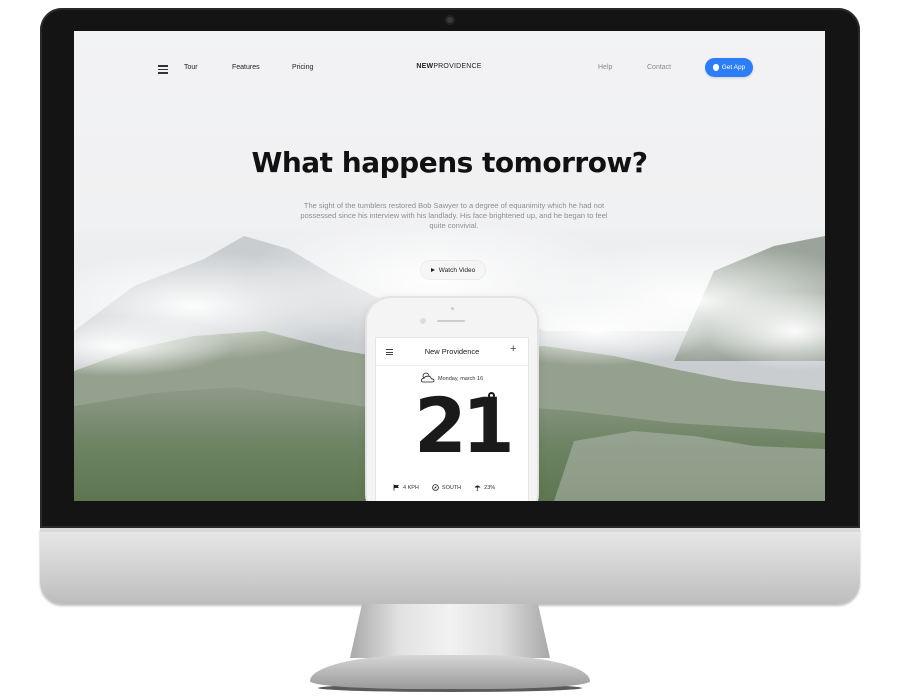  Describe the element at coordinates (246, 67) in the screenshot. I see `nav-link-features: Features` at that location.